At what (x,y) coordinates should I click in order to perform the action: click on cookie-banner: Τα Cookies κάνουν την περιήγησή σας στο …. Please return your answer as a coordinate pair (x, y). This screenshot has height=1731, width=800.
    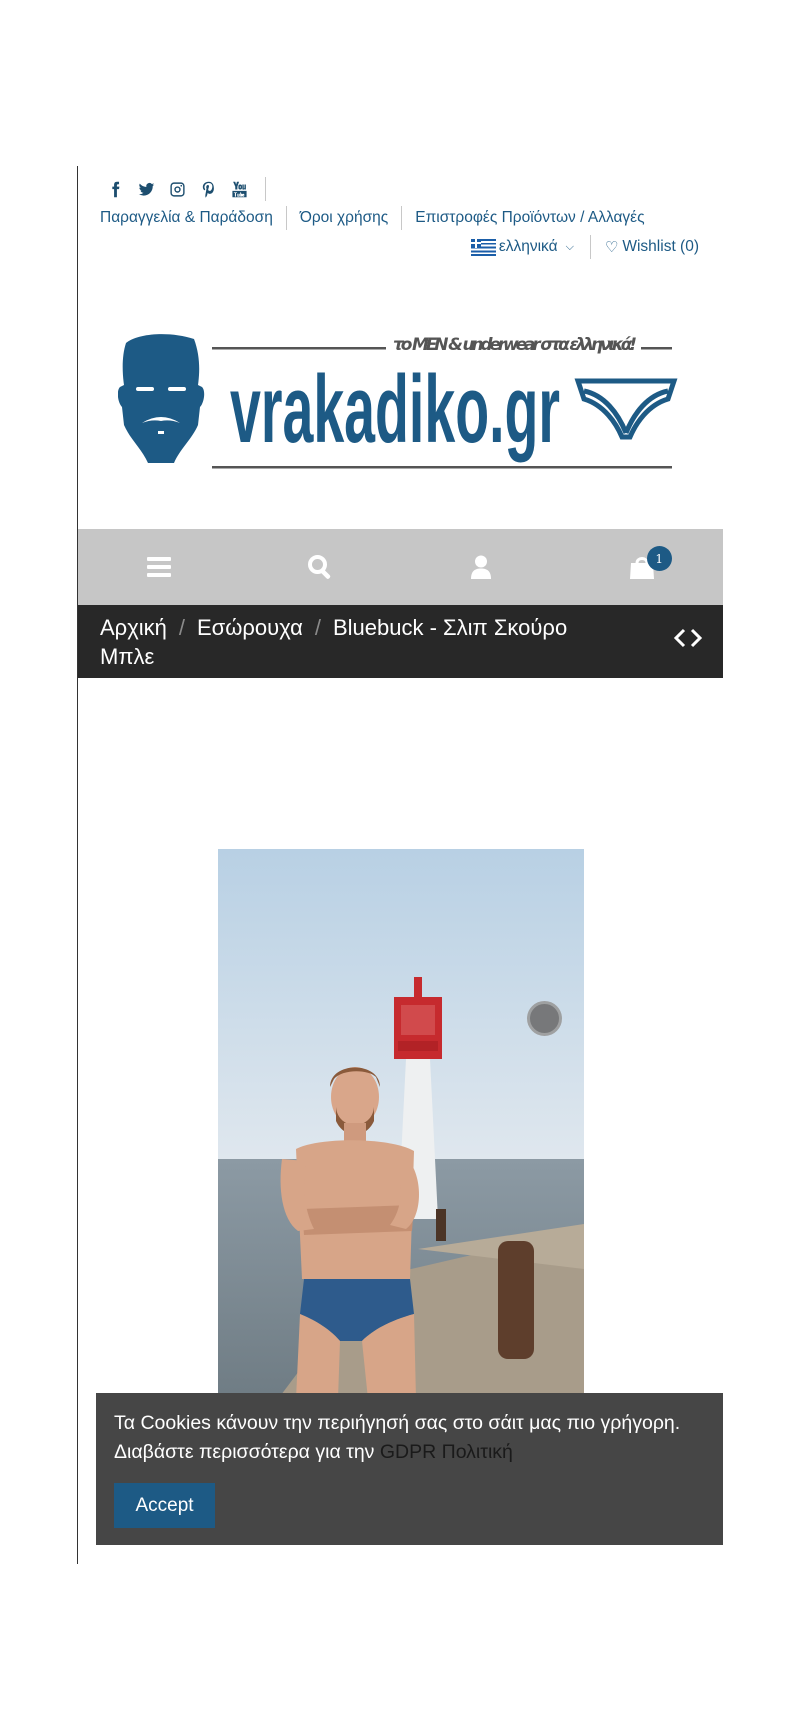
    Looking at the image, I should click on (409, 1469).